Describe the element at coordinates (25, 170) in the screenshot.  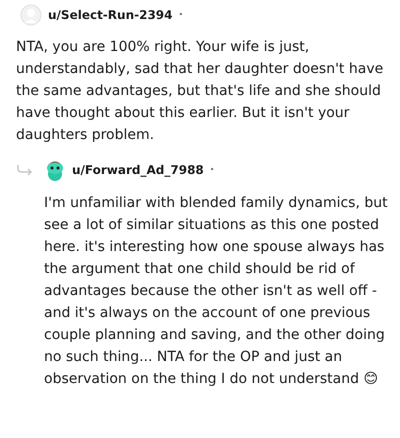
I see `reply-arrow-icon` at that location.